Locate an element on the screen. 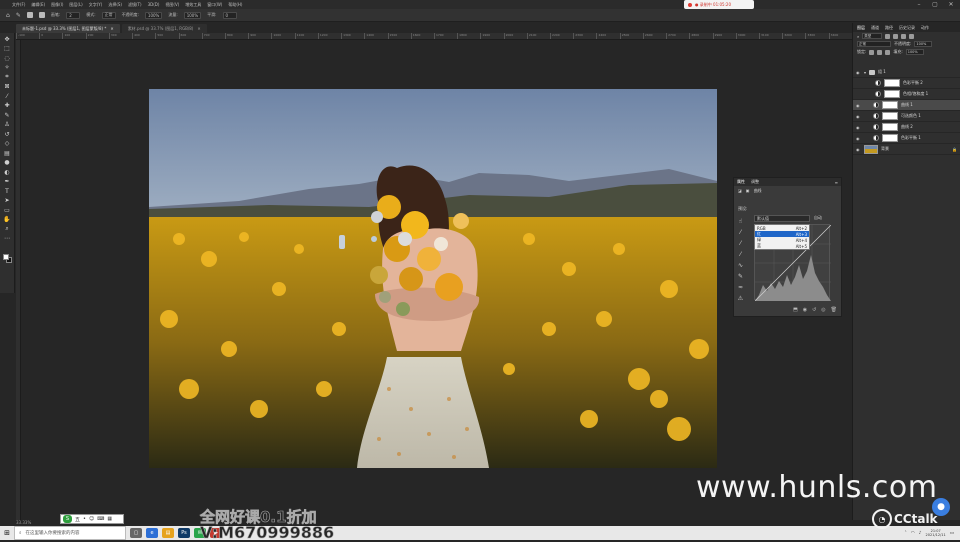 This screenshot has height=542, width=960. visibility-icon: ◎ is located at coordinates (823, 310).